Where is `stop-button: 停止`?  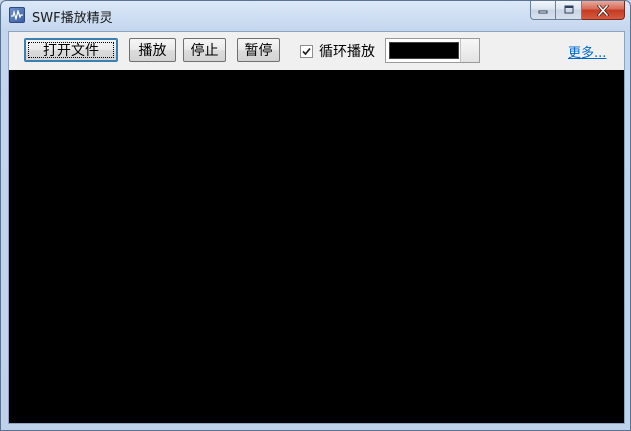 stop-button: 停止 is located at coordinates (204, 50).